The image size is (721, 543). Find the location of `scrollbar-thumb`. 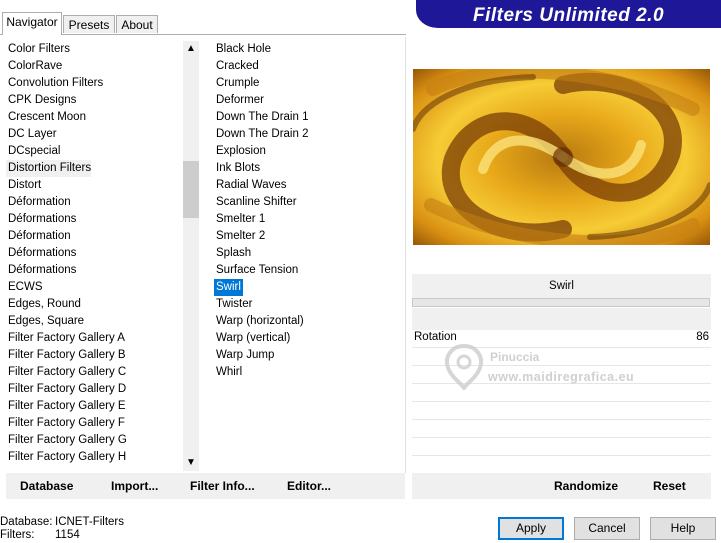

scrollbar-thumb is located at coordinates (191, 189).